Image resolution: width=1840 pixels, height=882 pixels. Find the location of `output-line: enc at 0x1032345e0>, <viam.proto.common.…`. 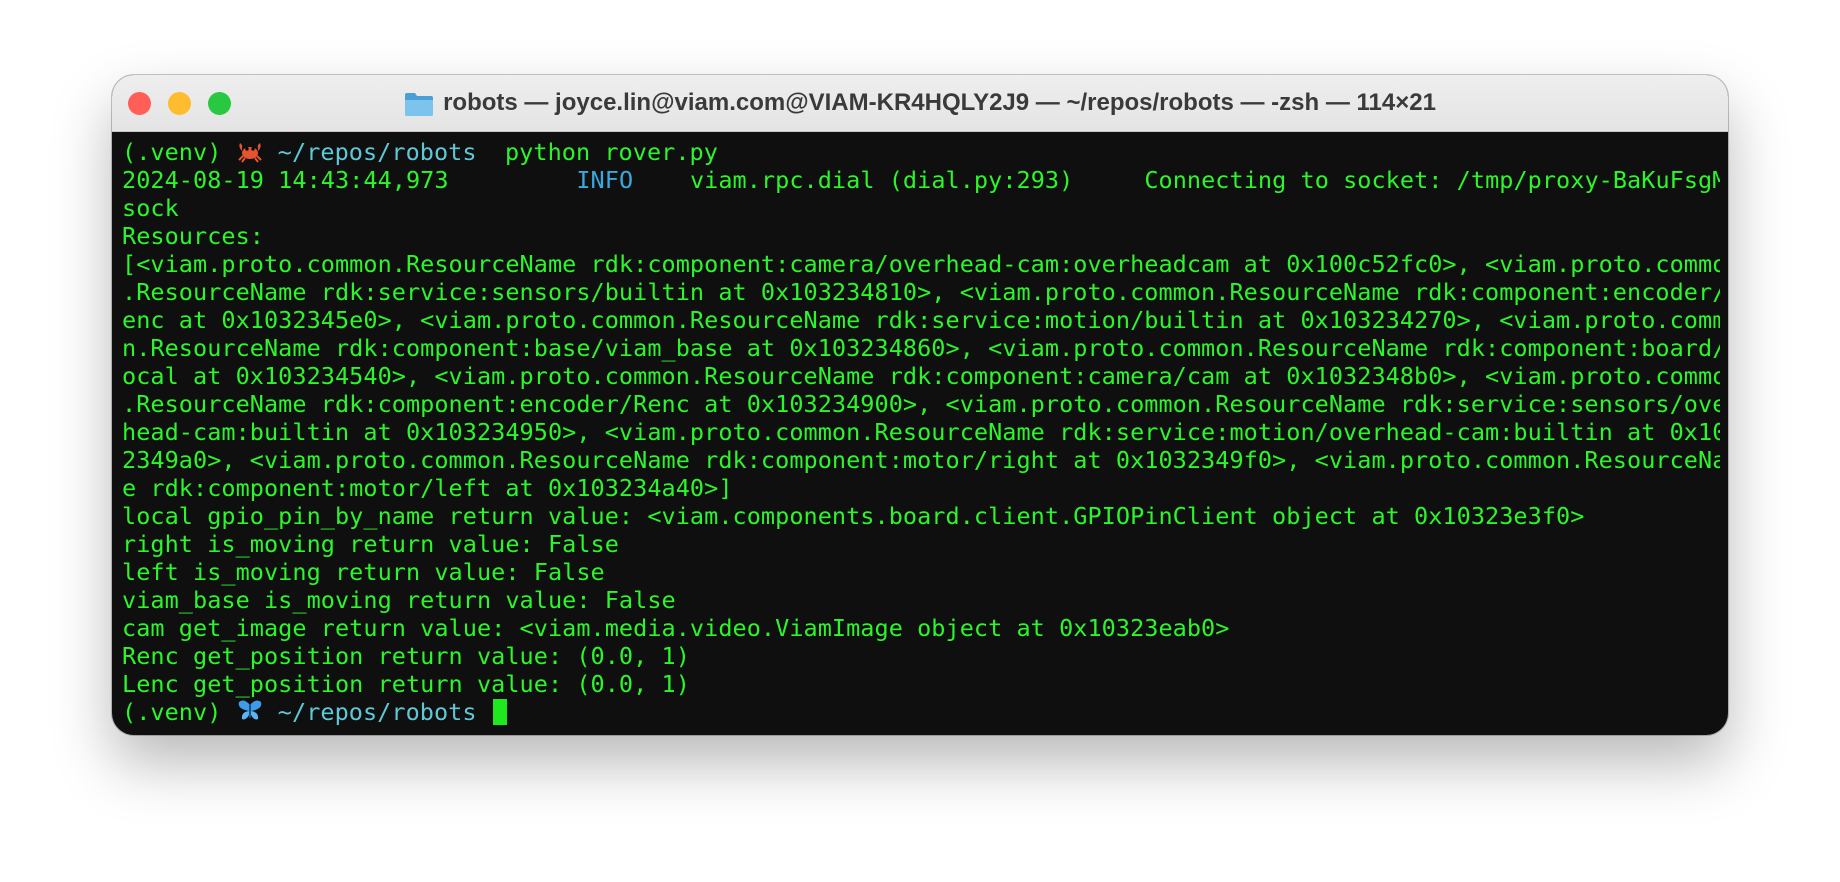

output-line: enc at 0x1032345e0>, <viam.proto.common.… is located at coordinates (921, 320).